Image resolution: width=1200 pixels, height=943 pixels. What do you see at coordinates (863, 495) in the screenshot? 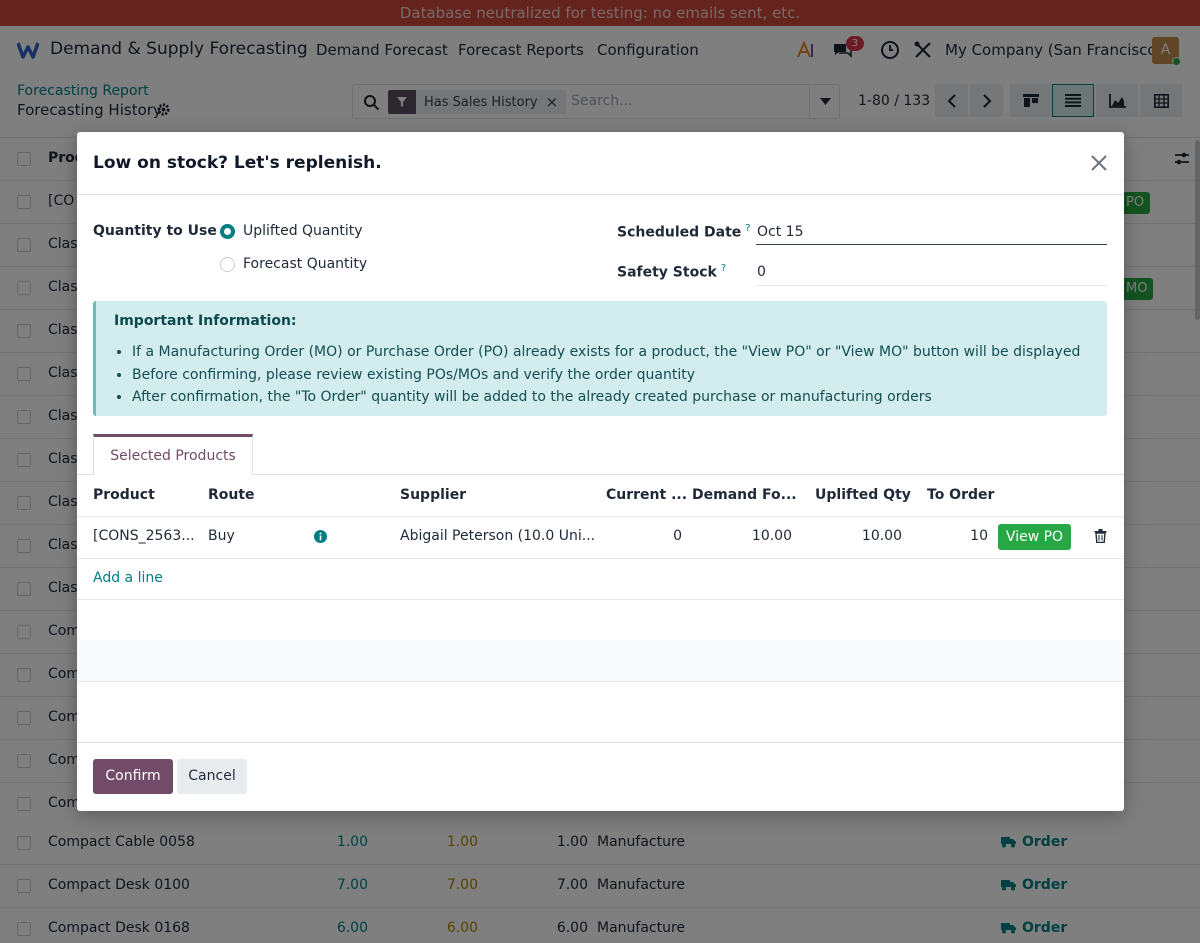
I see `column-header-uplifted-qty: Uplifted Qty` at bounding box center [863, 495].